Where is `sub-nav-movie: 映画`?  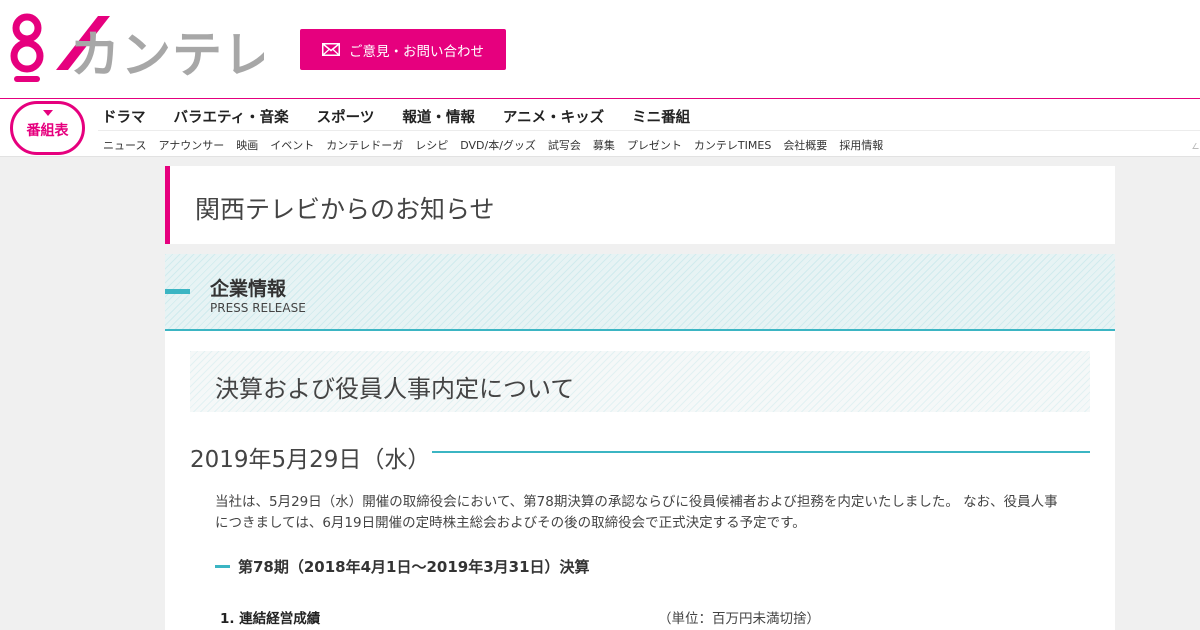
sub-nav-movie: 映画 is located at coordinates (247, 145).